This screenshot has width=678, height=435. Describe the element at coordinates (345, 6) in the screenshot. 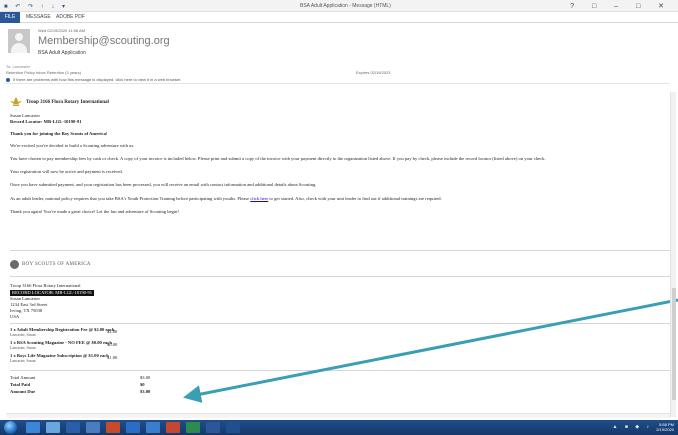

I see `window-title: BSA Adult Application - Message (HTML)` at that location.